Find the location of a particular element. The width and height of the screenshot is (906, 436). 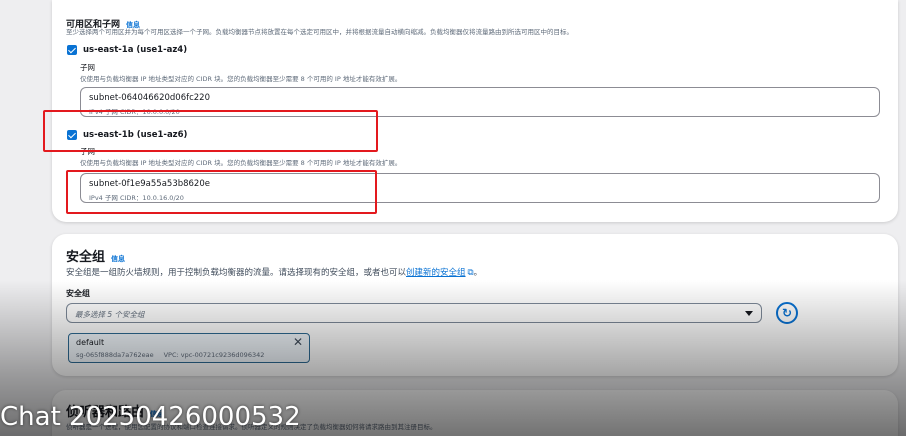

highlight-box-subnet is located at coordinates (221, 192).